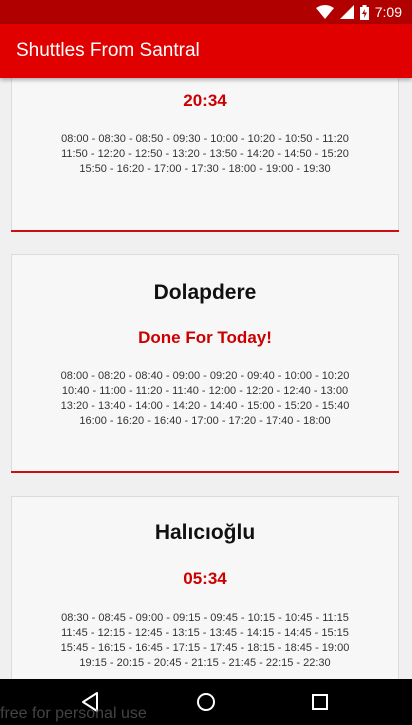 The image size is (412, 725). Describe the element at coordinates (346, 12) in the screenshot. I see `cell-signal-icon` at that location.